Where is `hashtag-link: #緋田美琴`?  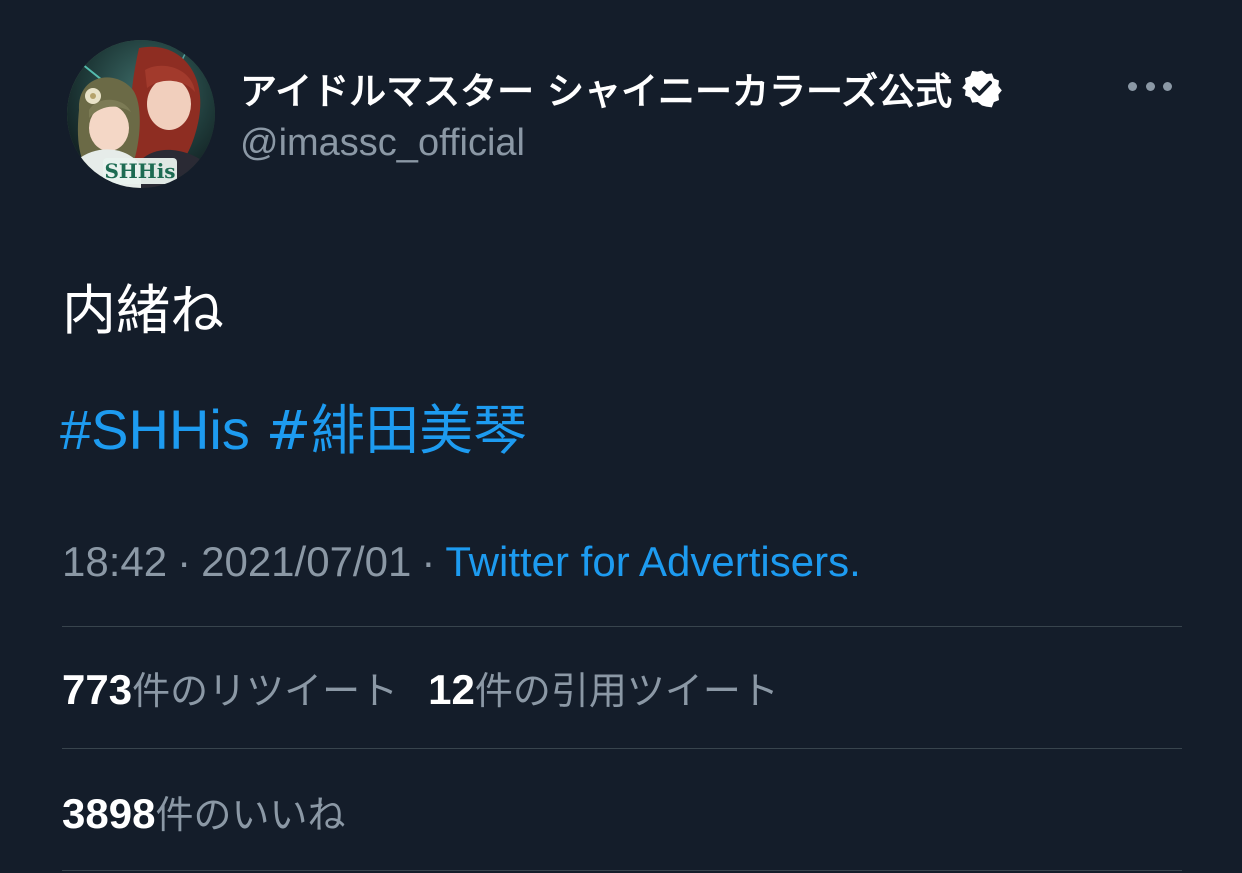
hashtag-link: #緋田美琴 is located at coordinates (396, 430).